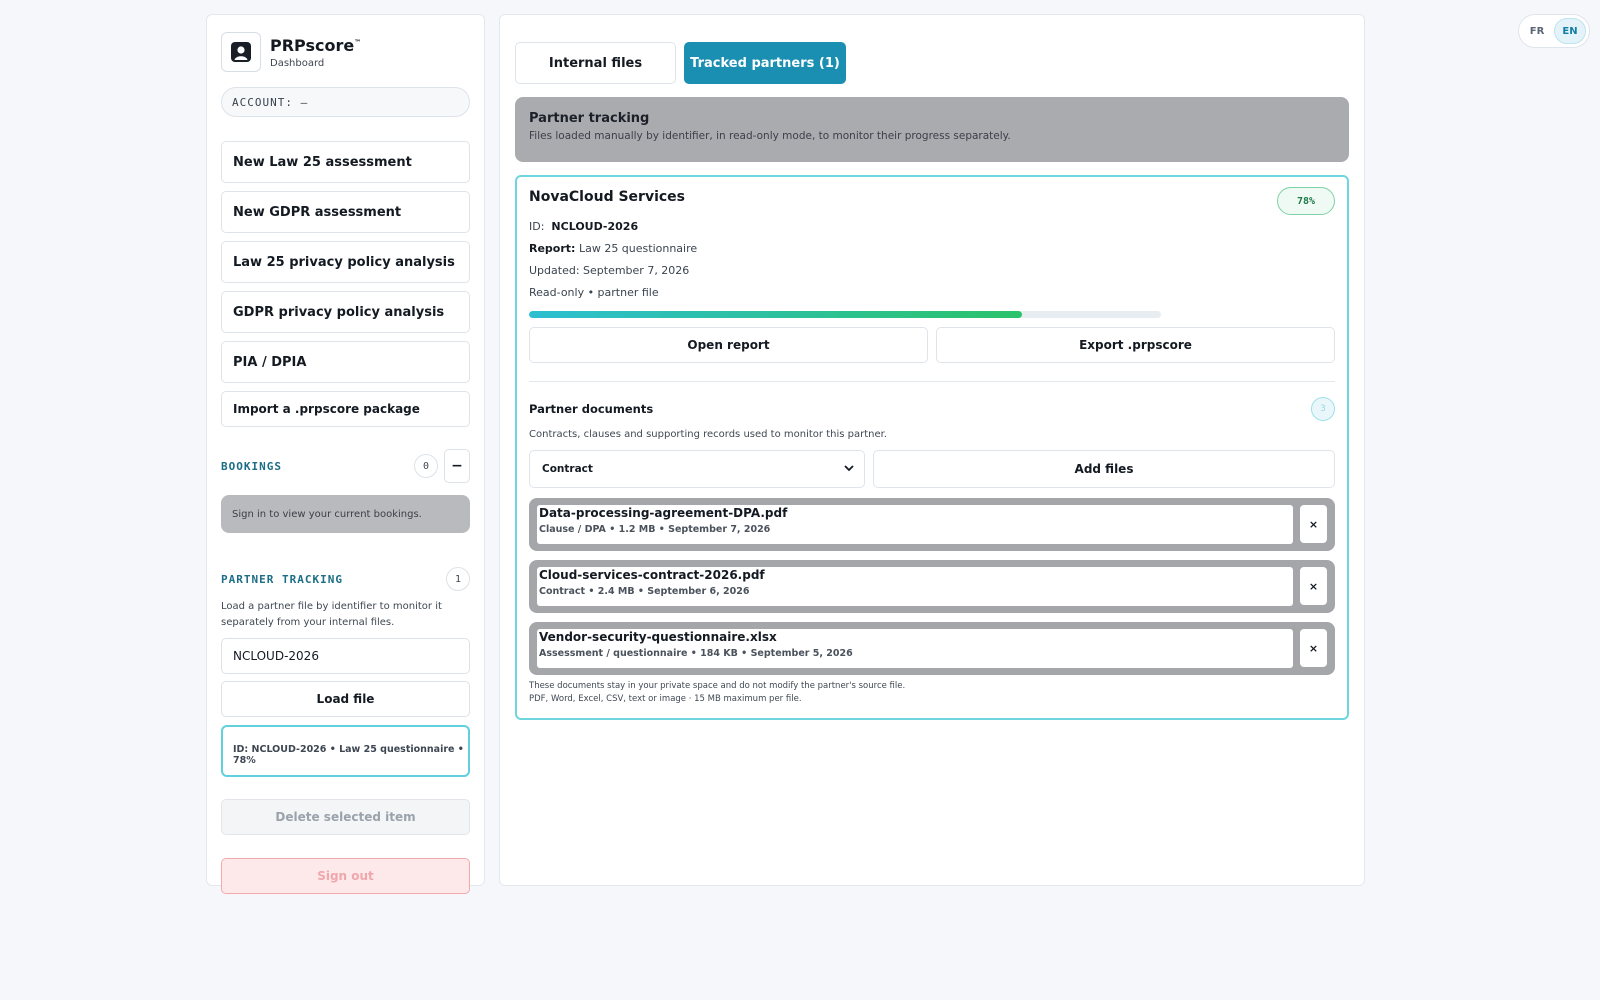 The width and height of the screenshot is (1600, 1000). Describe the element at coordinates (932, 409) in the screenshot. I see `partner-documents-header: Partner documents 3` at that location.